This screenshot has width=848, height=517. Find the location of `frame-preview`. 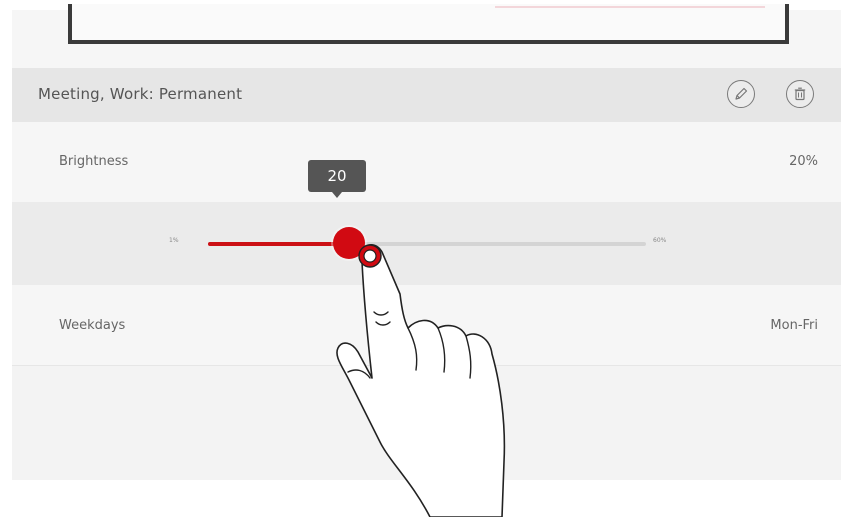

frame-preview is located at coordinates (428, 24).